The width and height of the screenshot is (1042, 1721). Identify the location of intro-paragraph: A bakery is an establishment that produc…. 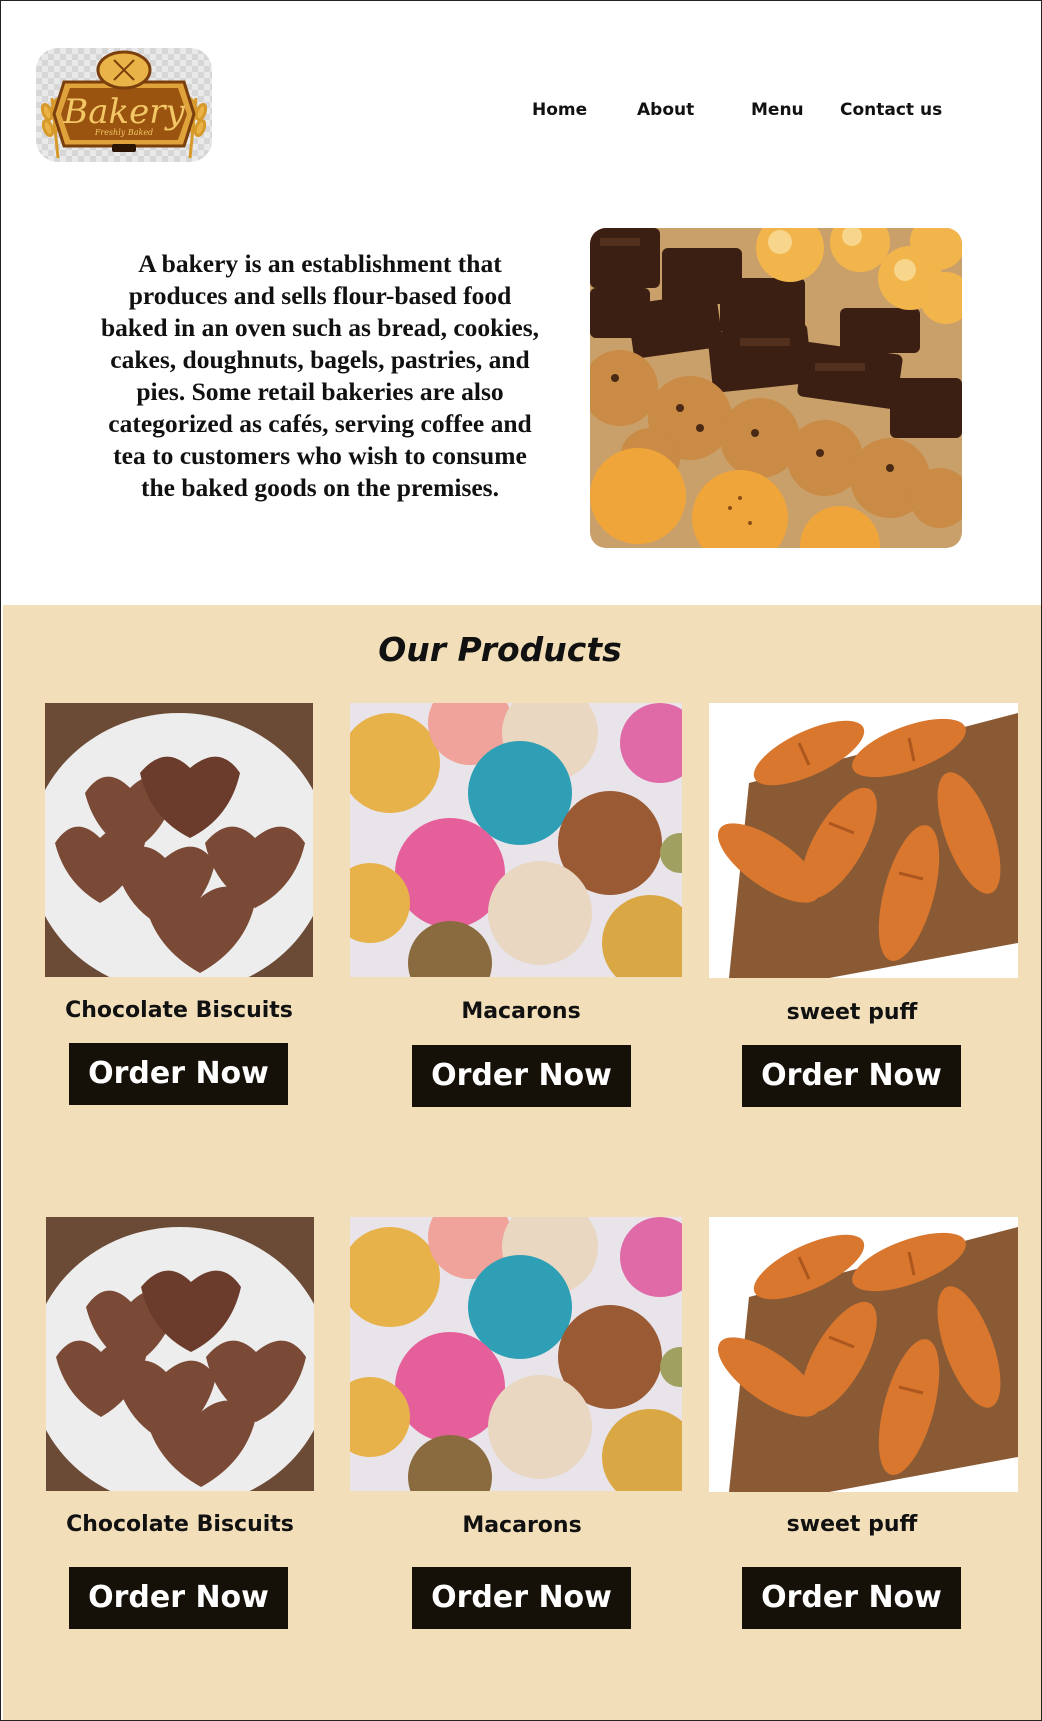
(320, 375).